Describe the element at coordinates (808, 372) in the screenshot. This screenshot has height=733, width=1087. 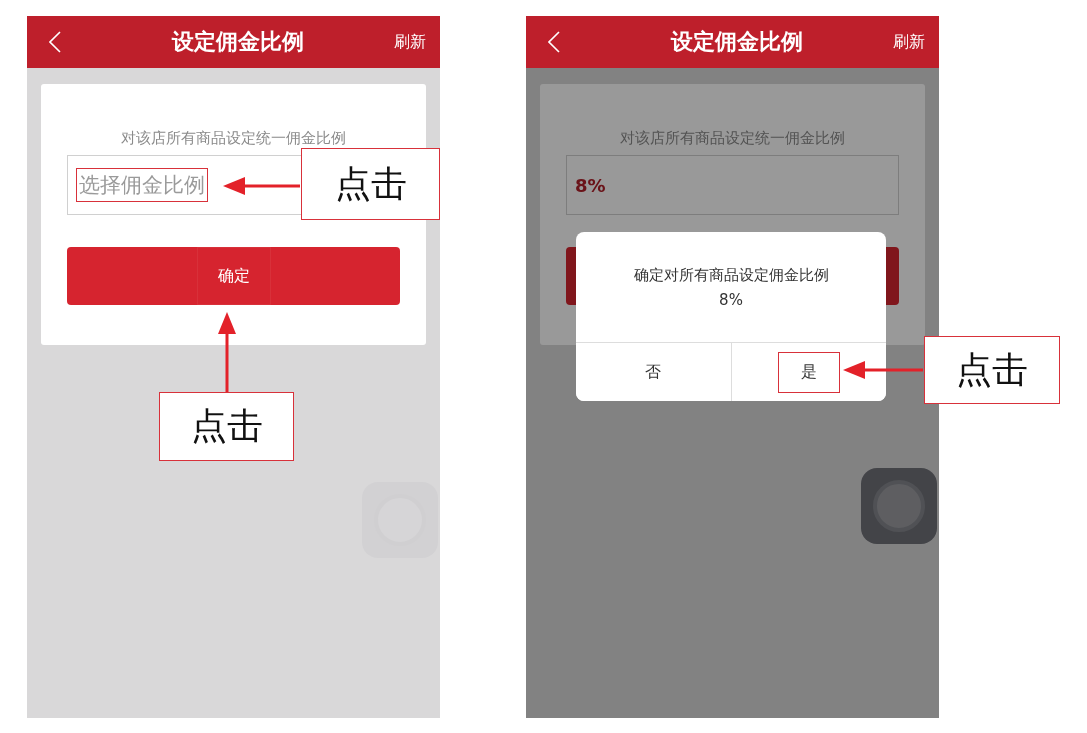
I see `dialog-button: 是` at that location.